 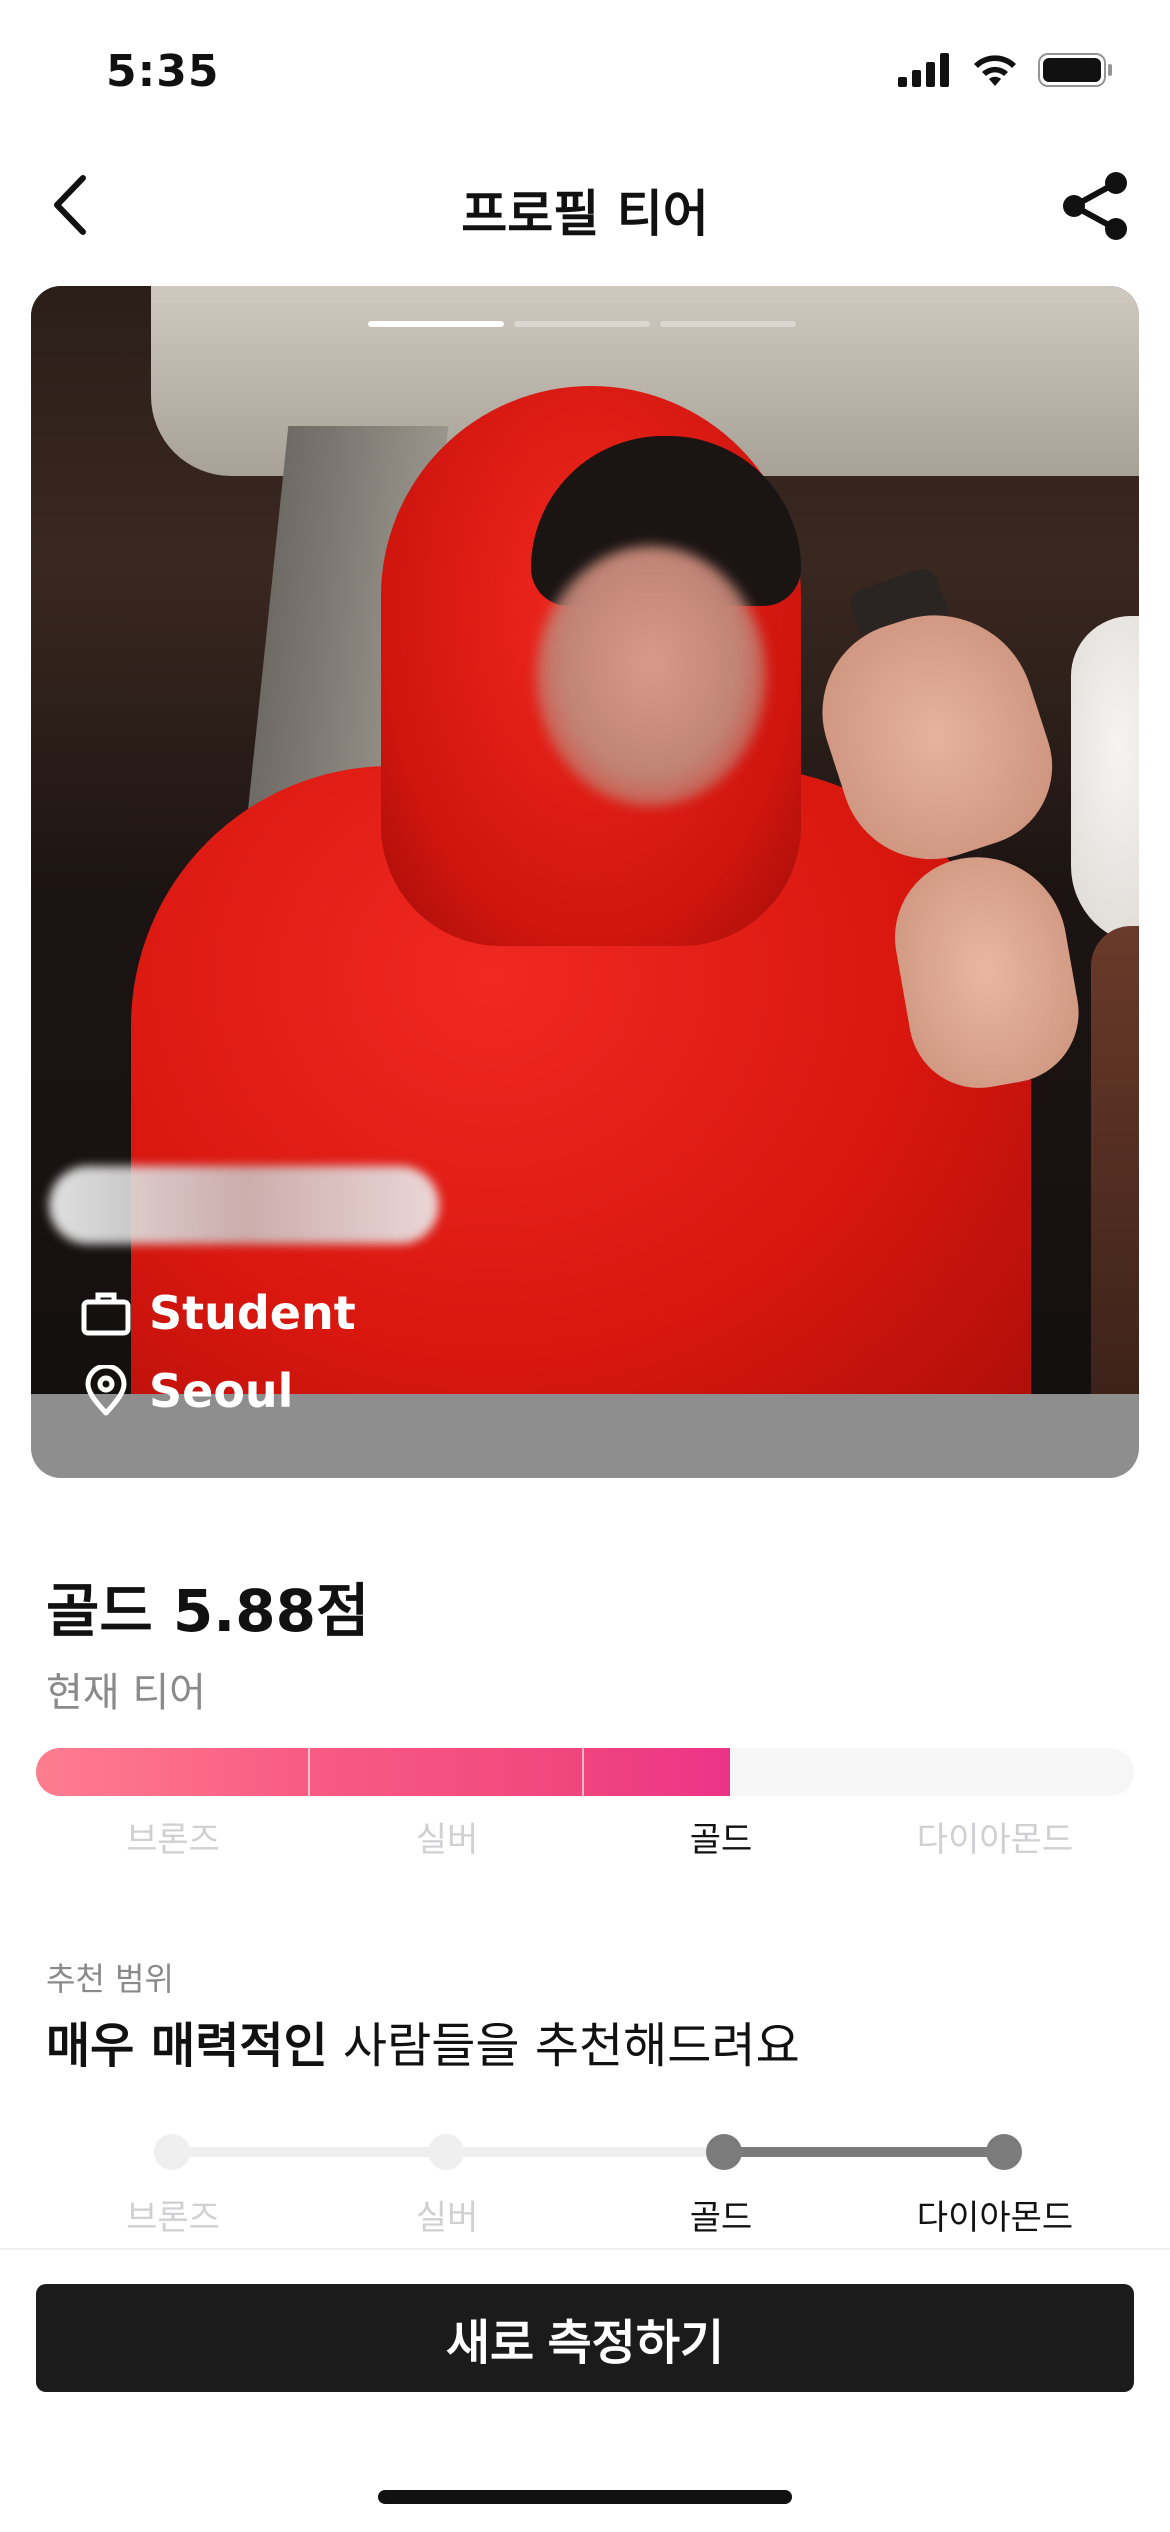 What do you see at coordinates (657, 1772) in the screenshot?
I see `tier-segment-gold` at bounding box center [657, 1772].